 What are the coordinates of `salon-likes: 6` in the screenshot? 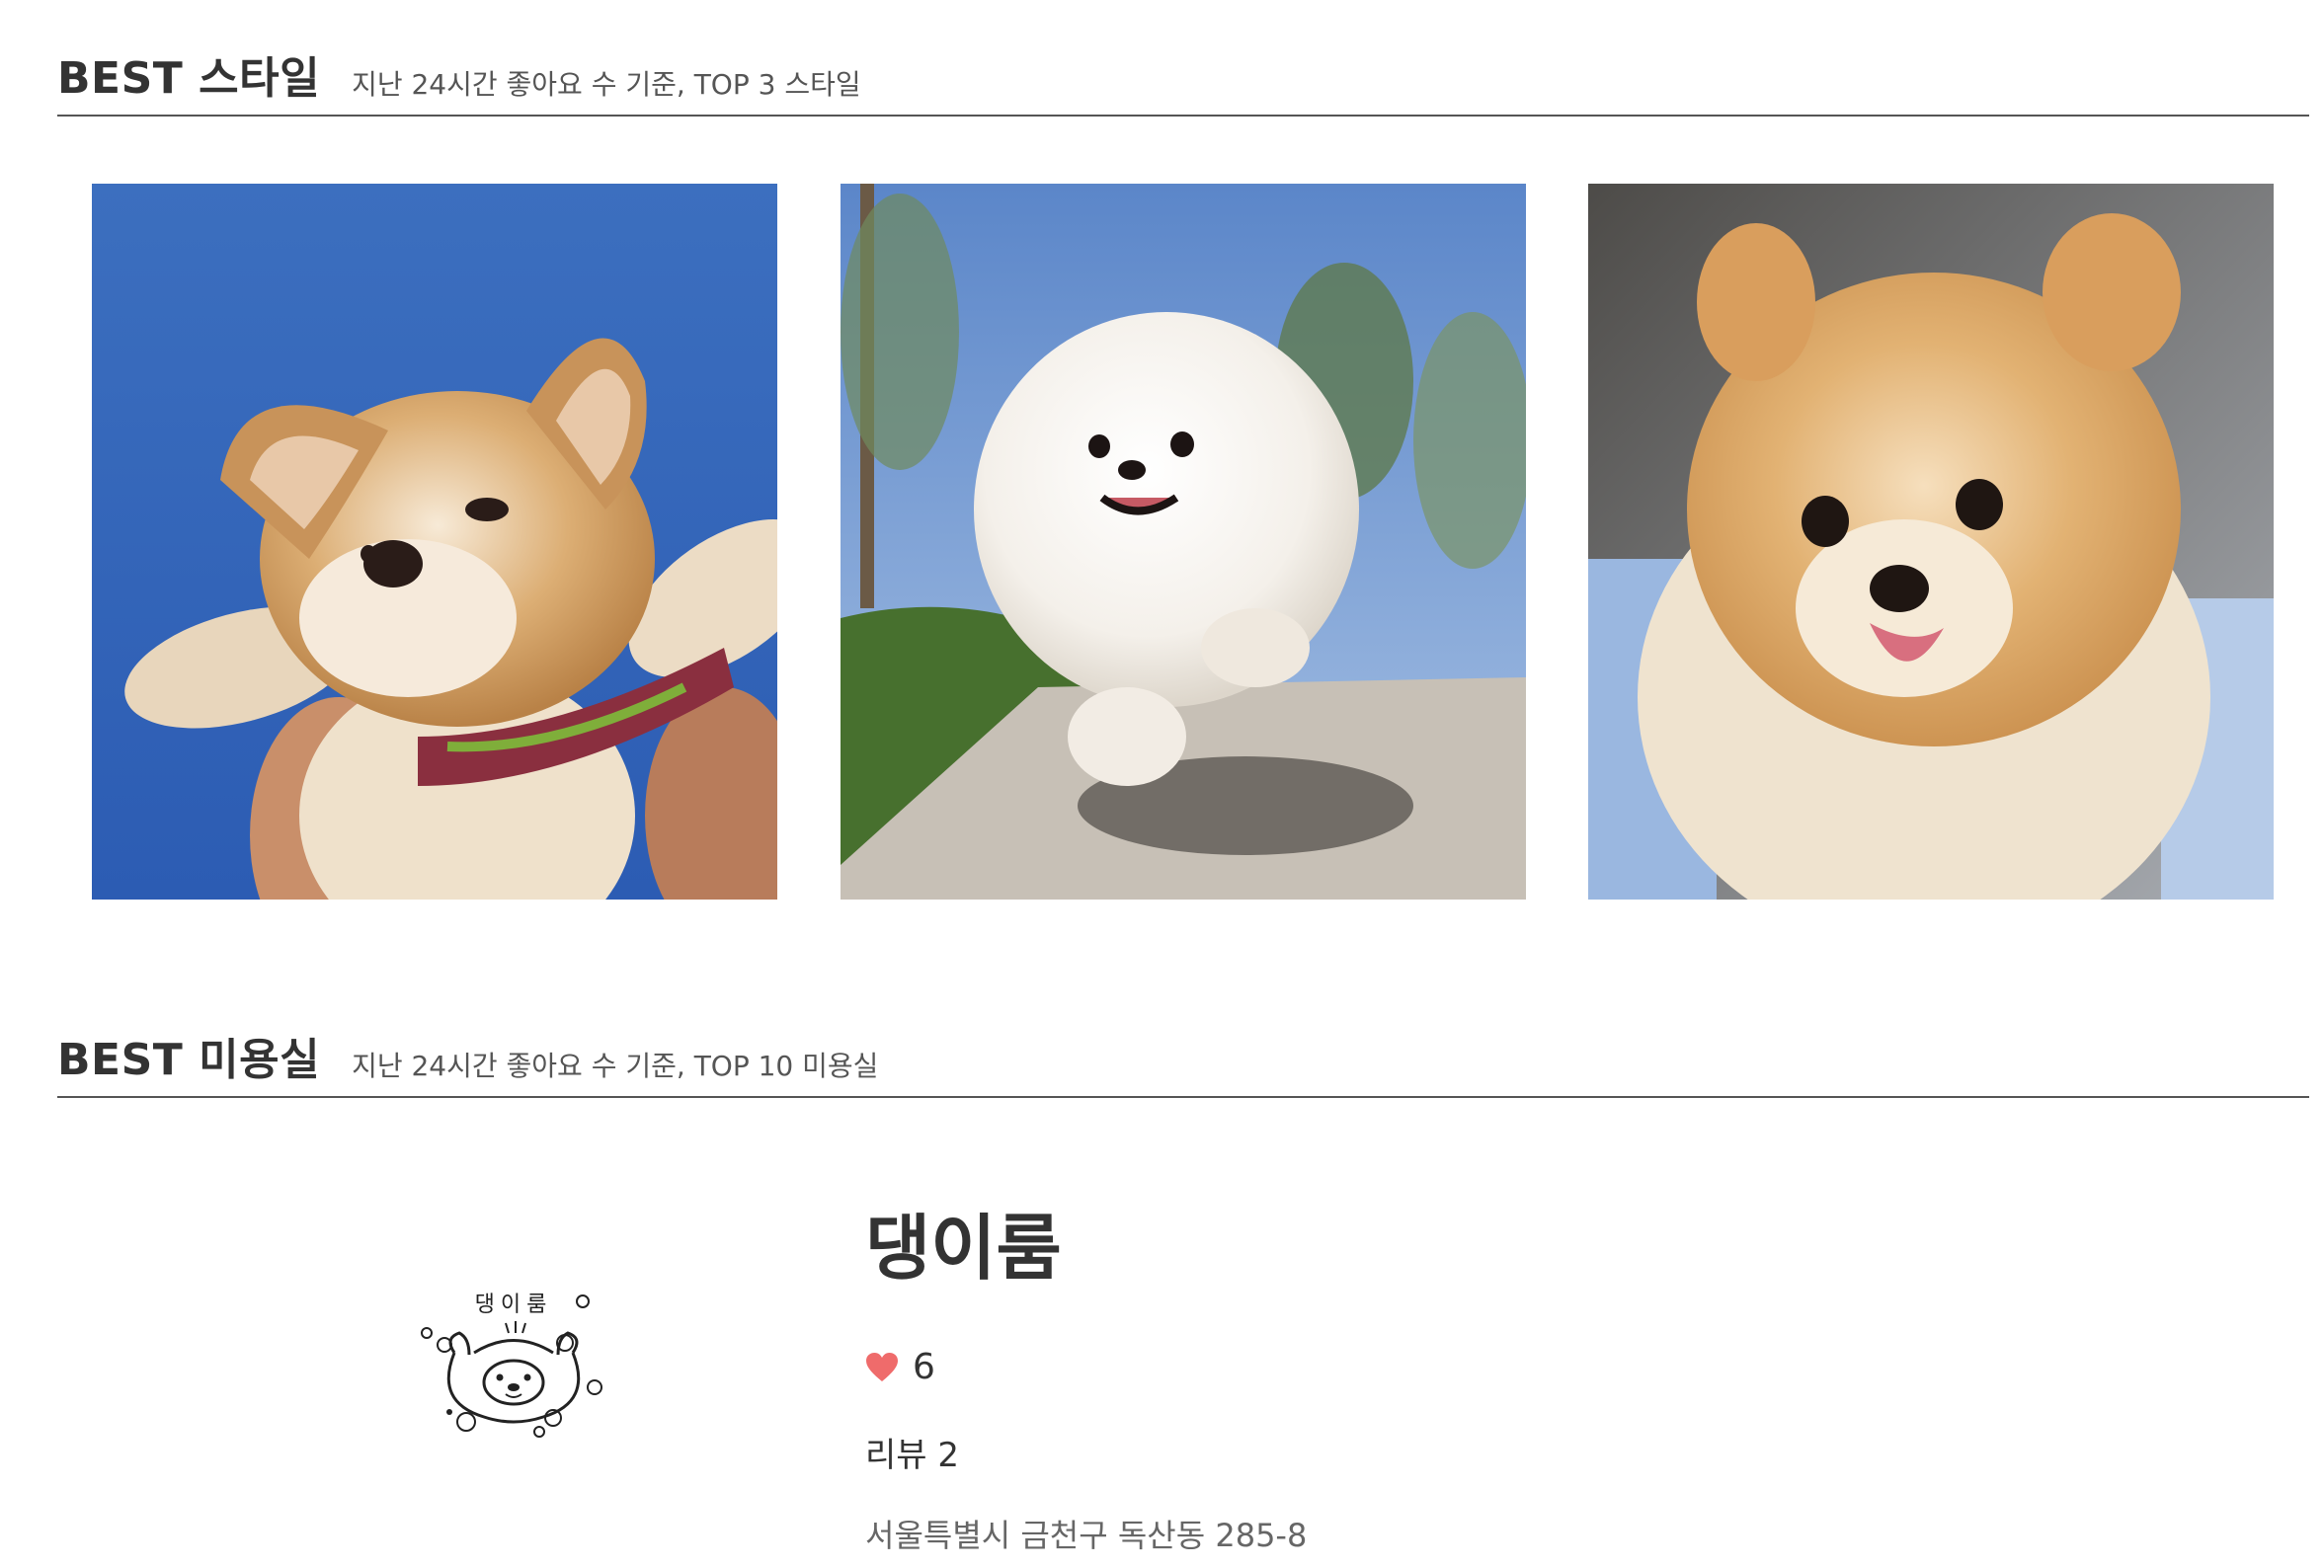 It's located at (900, 1367).